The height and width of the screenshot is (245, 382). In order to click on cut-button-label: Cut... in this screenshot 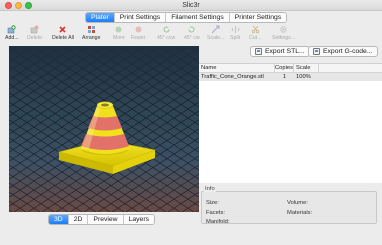, I will do `click(255, 38)`.